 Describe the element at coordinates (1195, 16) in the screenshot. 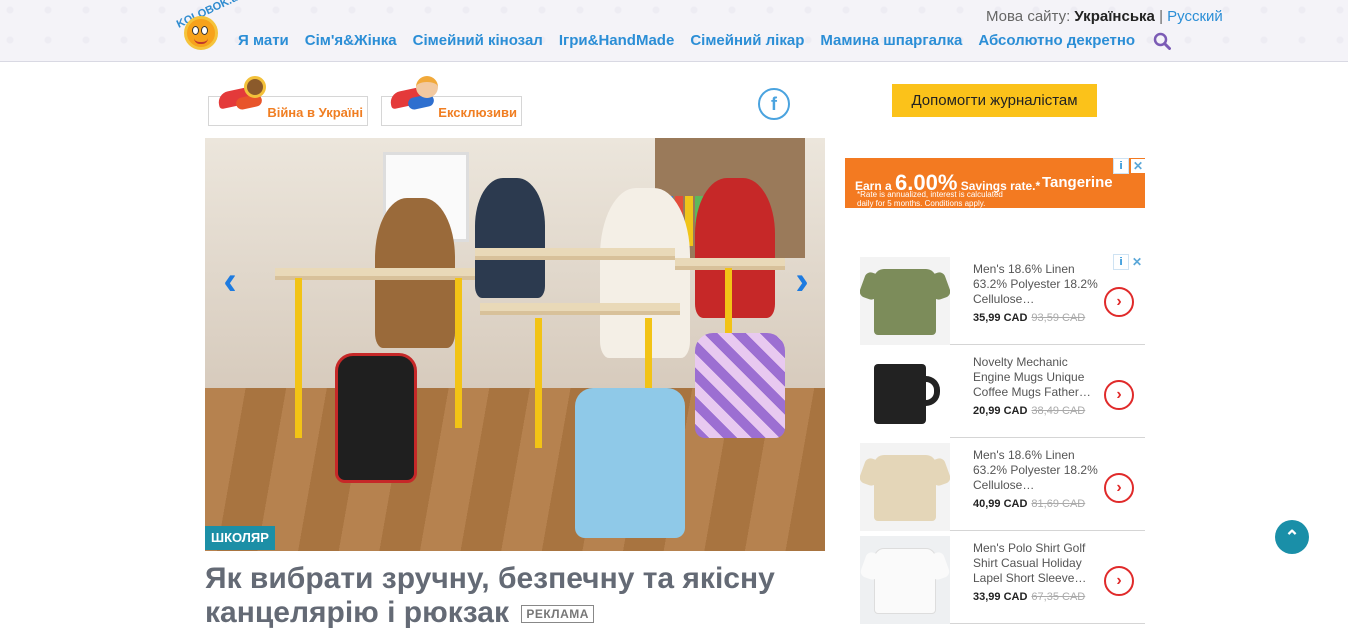

I see `language-russian-link: Русский` at that location.